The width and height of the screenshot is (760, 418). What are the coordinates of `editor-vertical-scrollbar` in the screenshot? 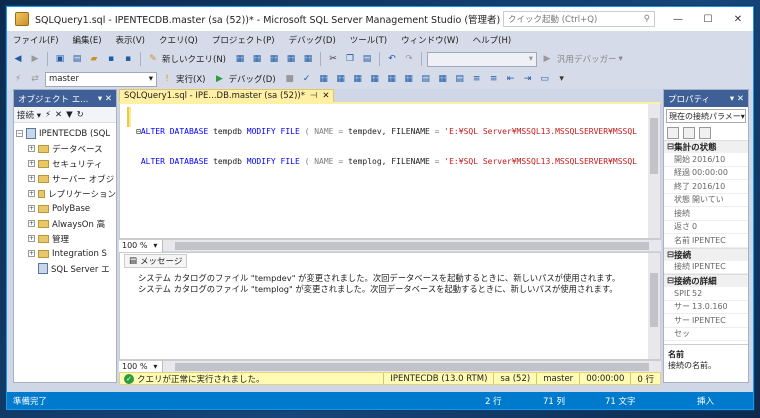 It's located at (654, 171).